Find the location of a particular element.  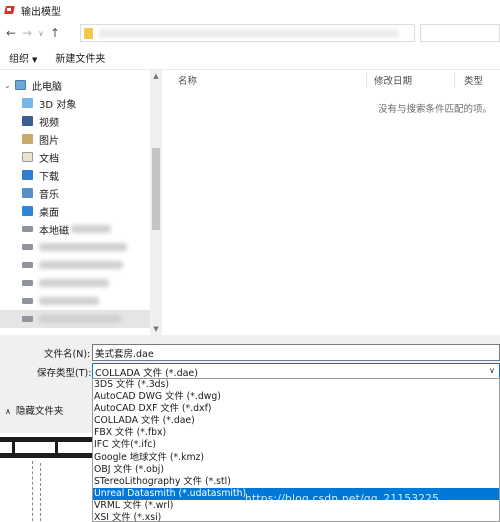

nav-item-label: 3D 对象 is located at coordinates (58, 105).